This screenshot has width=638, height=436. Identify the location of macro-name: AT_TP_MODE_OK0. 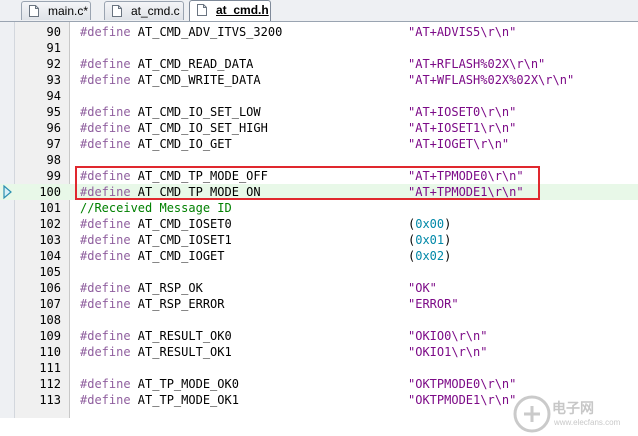
(184, 384).